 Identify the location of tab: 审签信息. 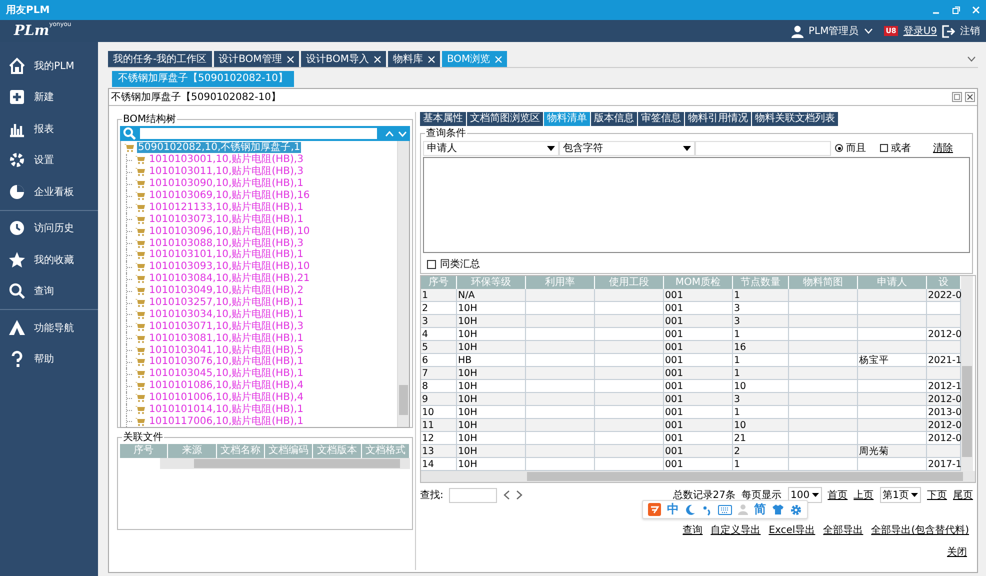
(661, 119).